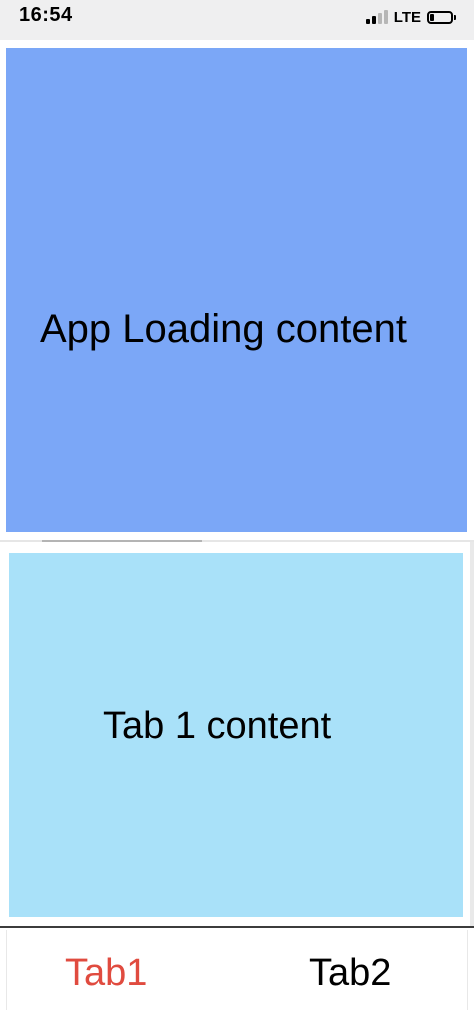 The width and height of the screenshot is (474, 1010). I want to click on app-loading-text: App Loading content, so click(223, 329).